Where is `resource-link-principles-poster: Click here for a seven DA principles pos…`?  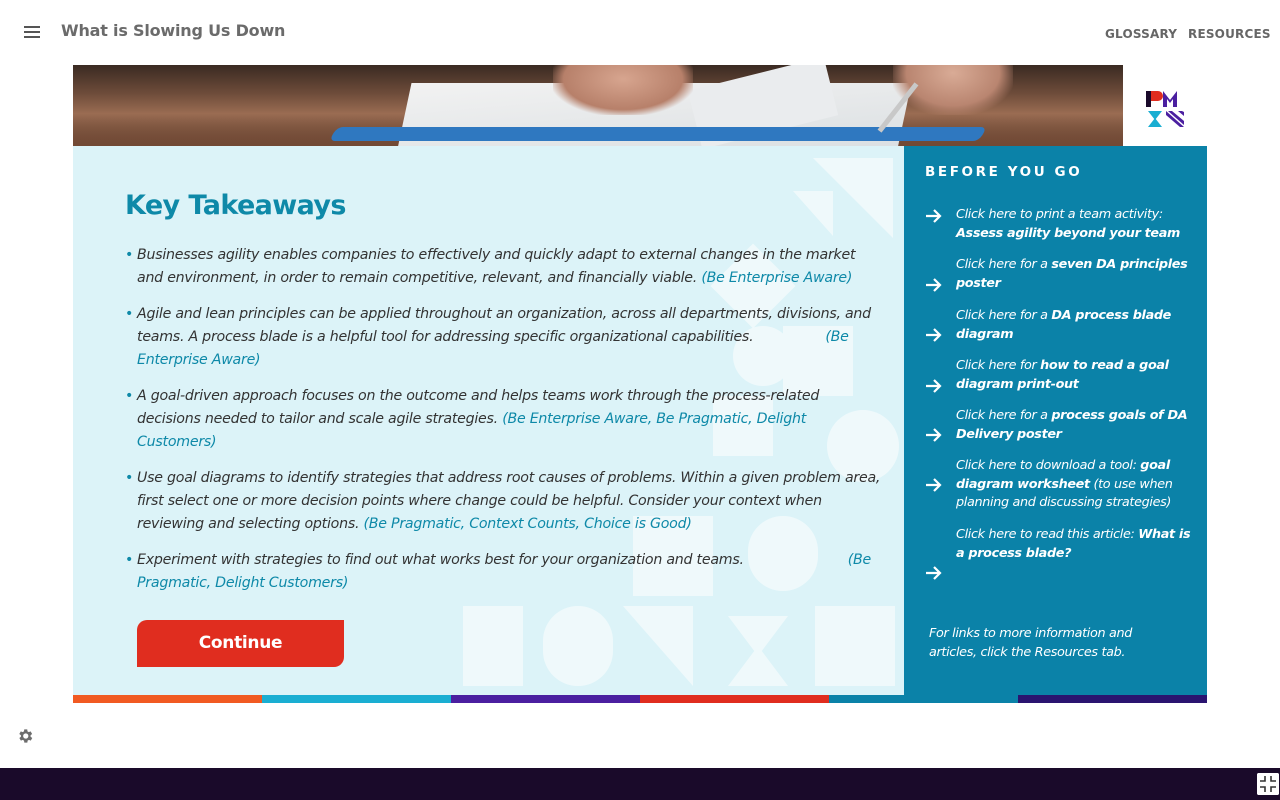 resource-link-principles-poster: Click here for a seven DA principles pos… is located at coordinates (1060, 276).